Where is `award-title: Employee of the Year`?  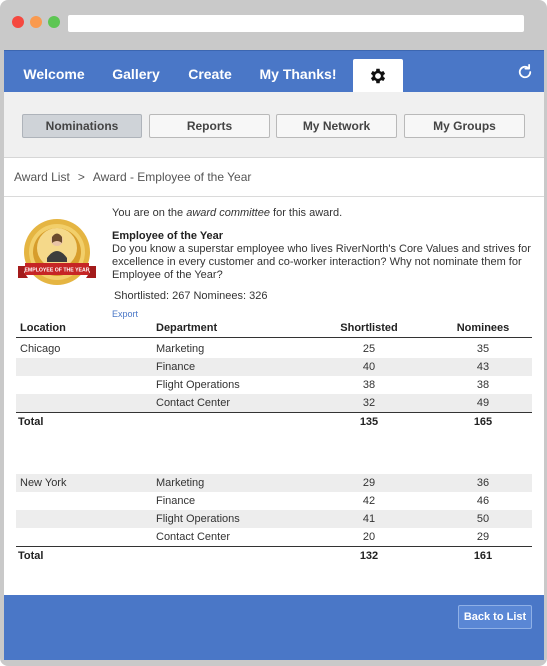 award-title: Employee of the Year is located at coordinates (168, 236).